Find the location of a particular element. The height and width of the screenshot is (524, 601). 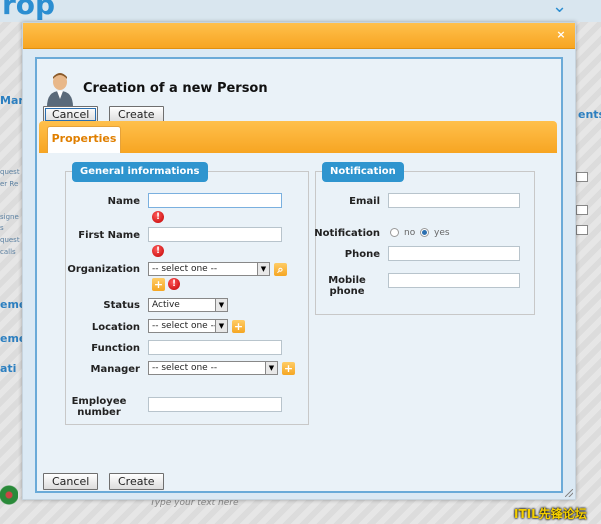

page-title: Creation of a new Person is located at coordinates (175, 88).